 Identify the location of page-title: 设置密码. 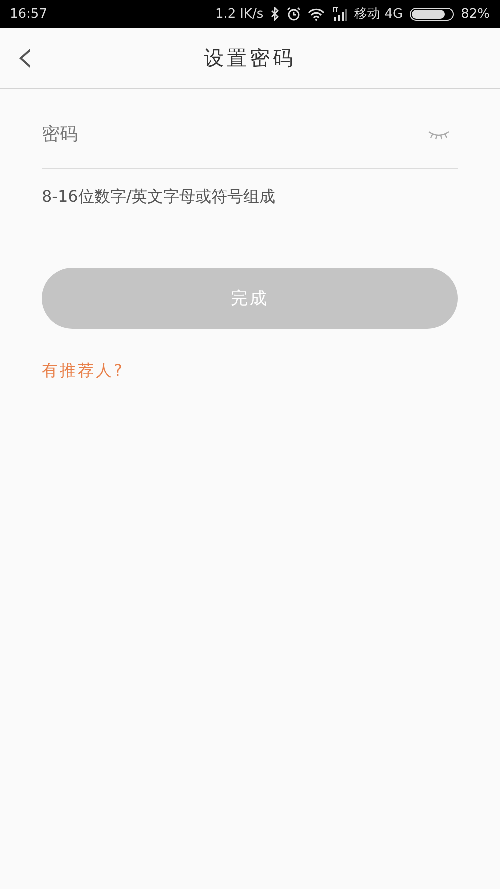
(250, 58).